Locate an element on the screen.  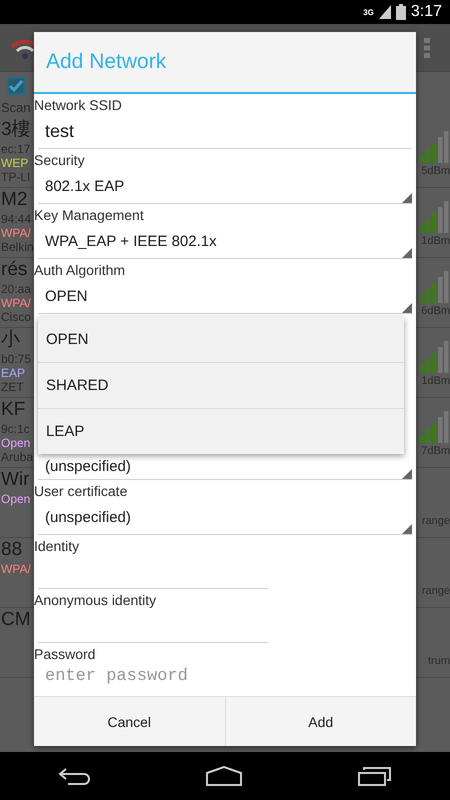
dialog-title: Add Network is located at coordinates (106, 62).